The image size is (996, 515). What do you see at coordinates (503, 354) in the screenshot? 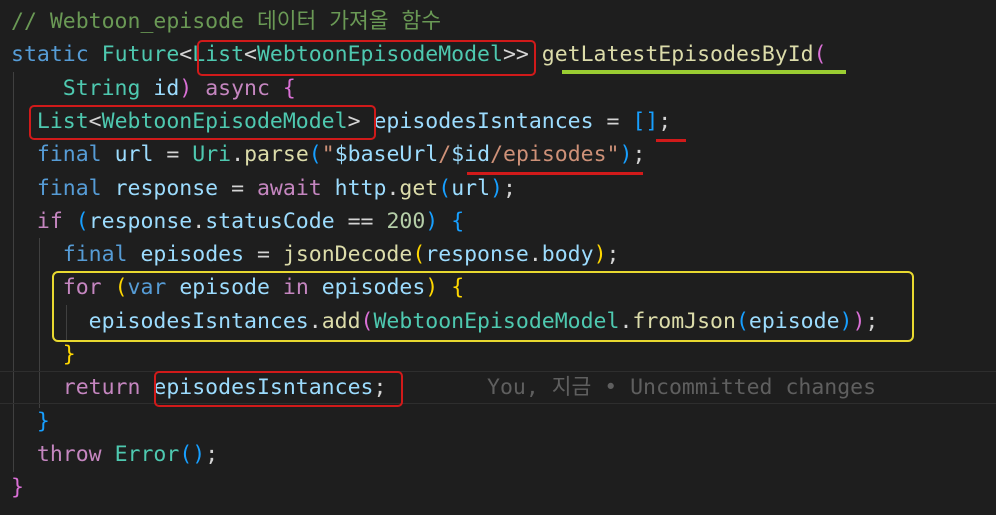
I see `code-line-11: }` at bounding box center [503, 354].